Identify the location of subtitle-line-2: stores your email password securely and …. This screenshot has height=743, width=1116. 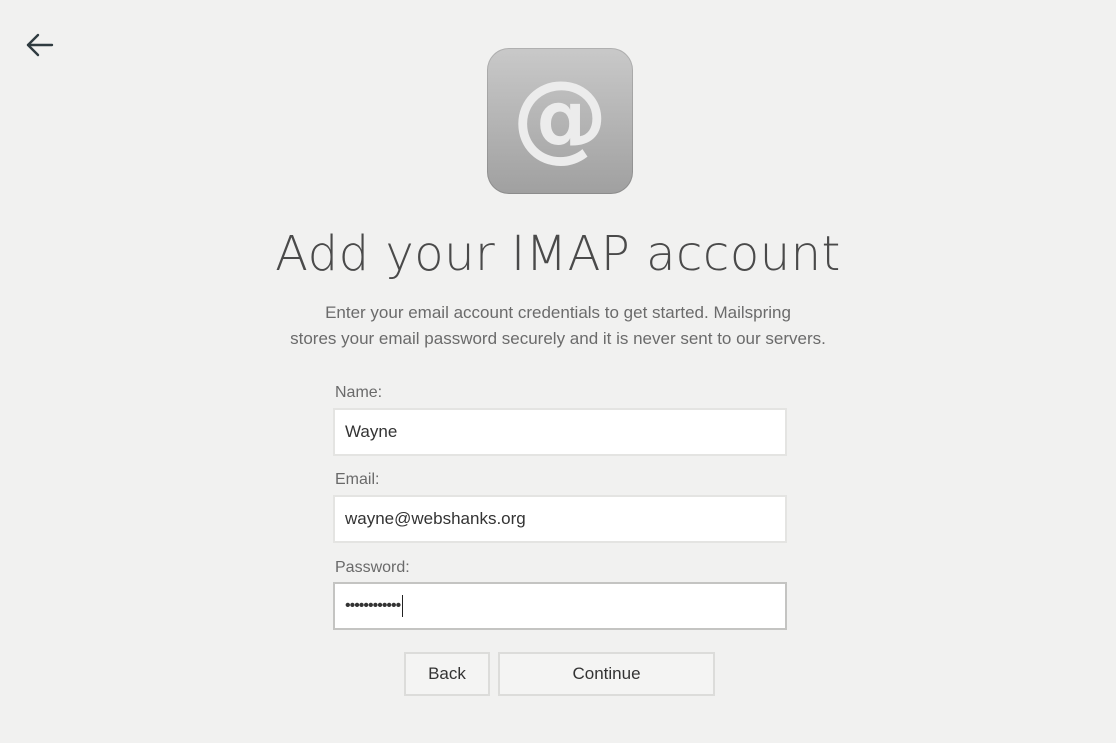
(558, 338).